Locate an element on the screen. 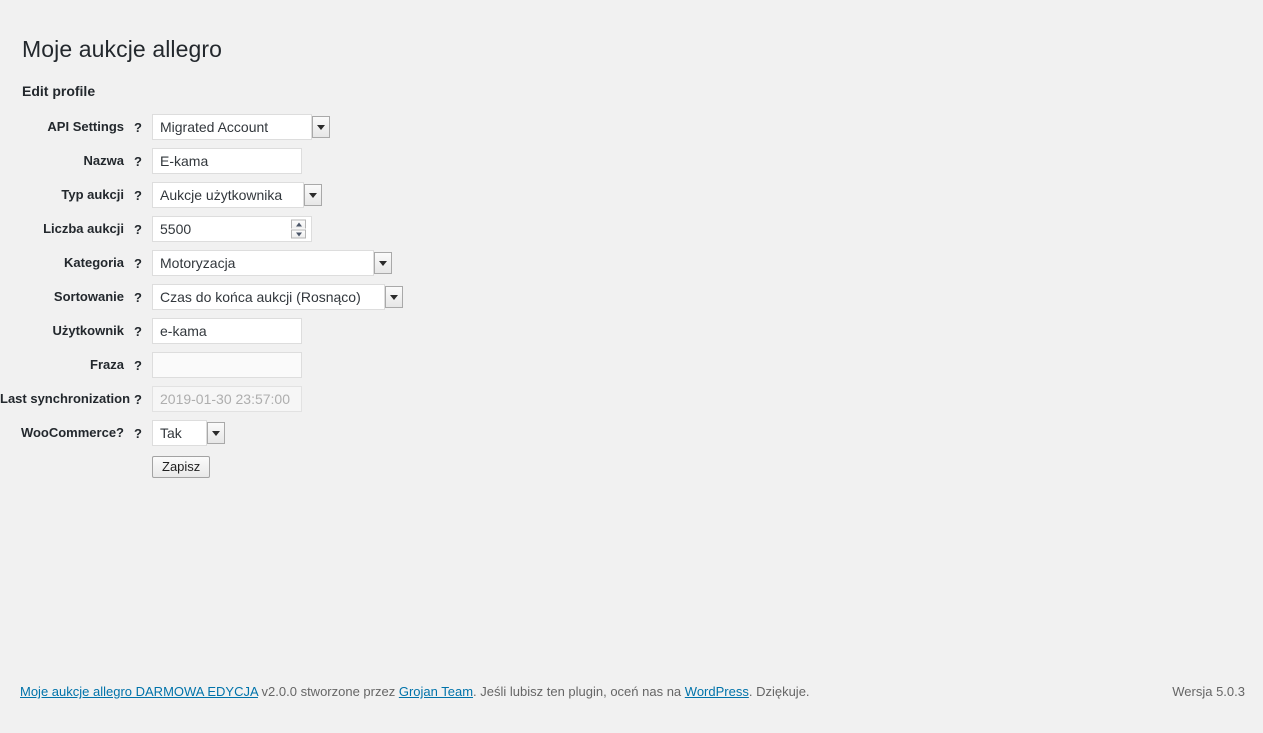 This screenshot has height=733, width=1263. select-typ-aukcji: Aukcje użytkownika is located at coordinates (238, 195).